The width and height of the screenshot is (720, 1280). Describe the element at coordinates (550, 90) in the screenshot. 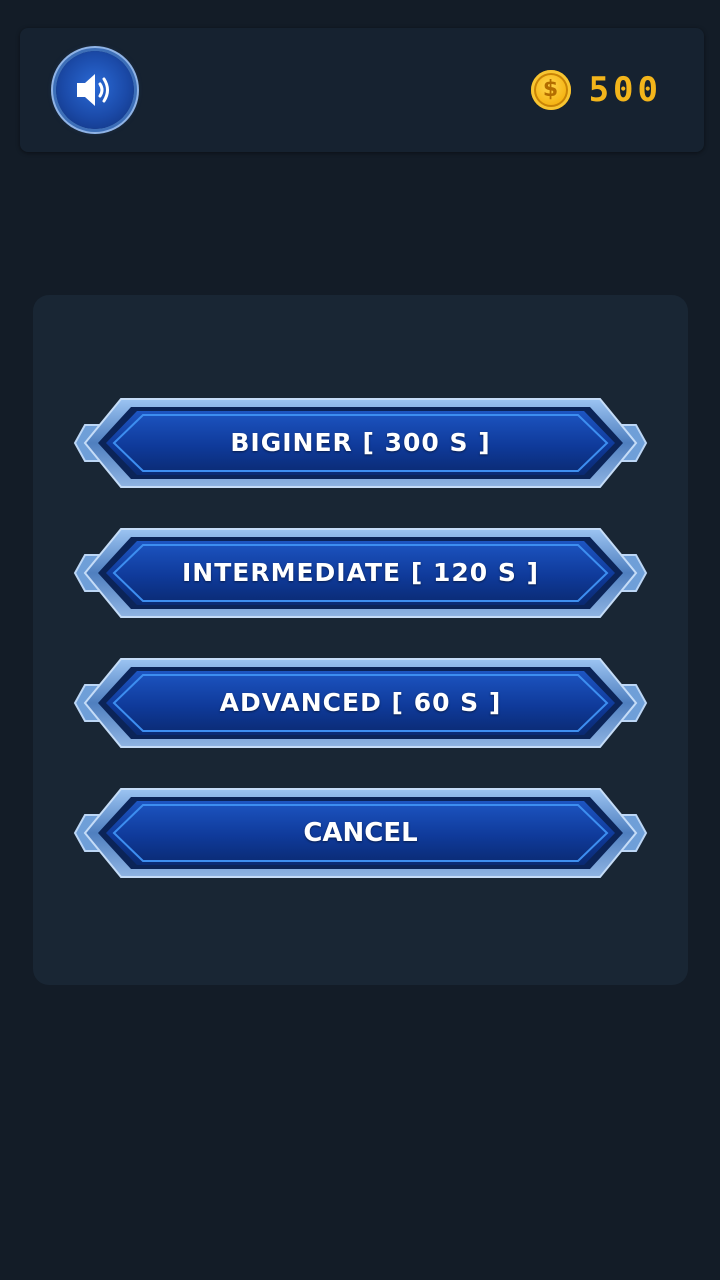

I see `coin-icon: $` at that location.